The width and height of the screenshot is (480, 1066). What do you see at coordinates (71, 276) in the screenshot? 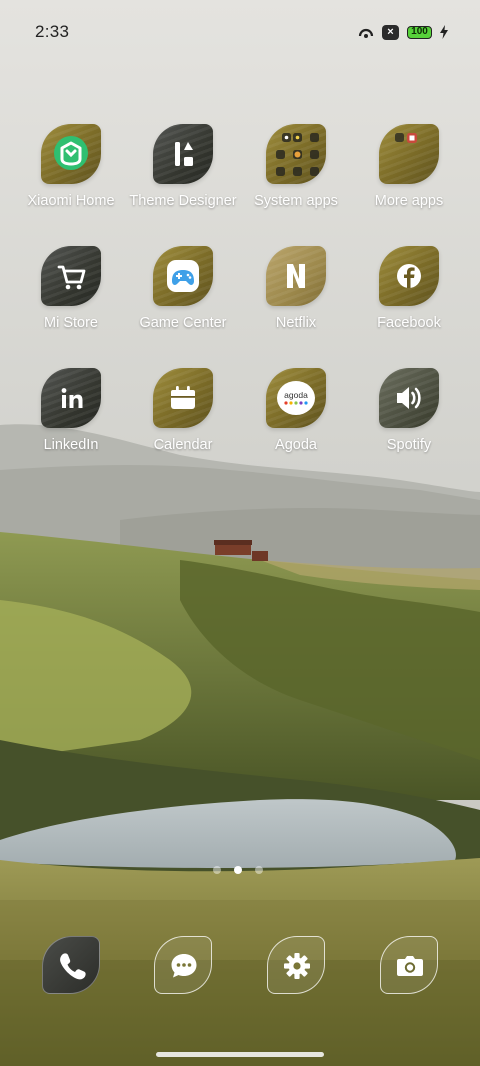
I see `cart-icon` at bounding box center [71, 276].